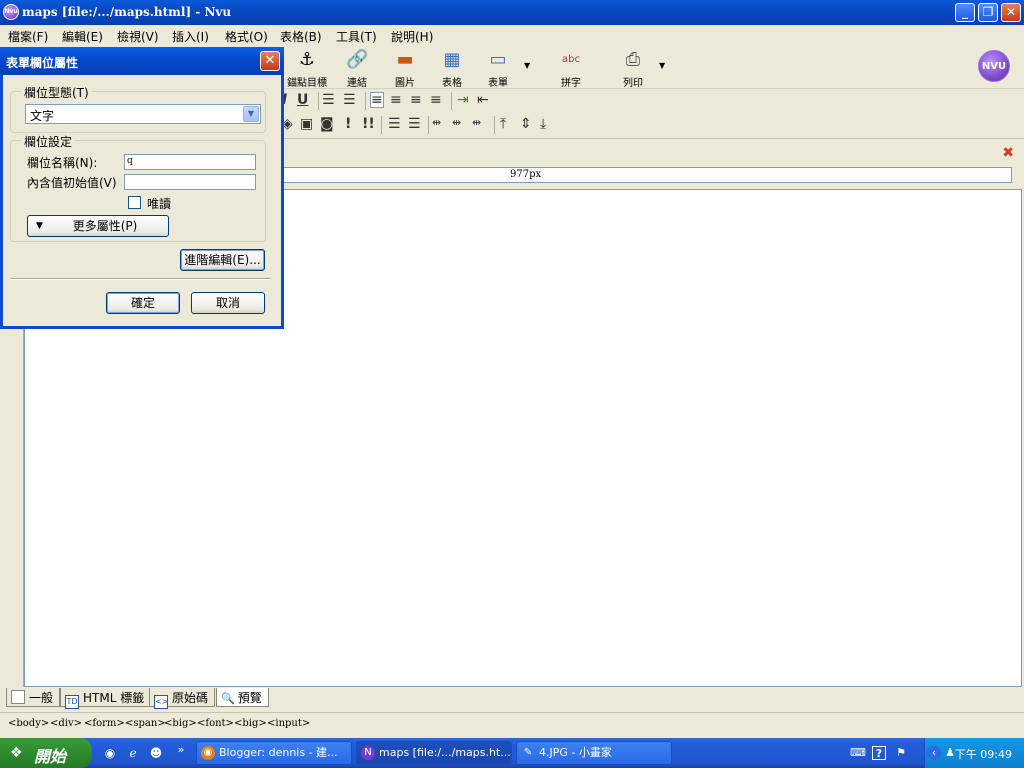 This screenshot has width=1024, height=768. What do you see at coordinates (483, 100) in the screenshot?
I see `outdent-icon: ⇤` at bounding box center [483, 100].